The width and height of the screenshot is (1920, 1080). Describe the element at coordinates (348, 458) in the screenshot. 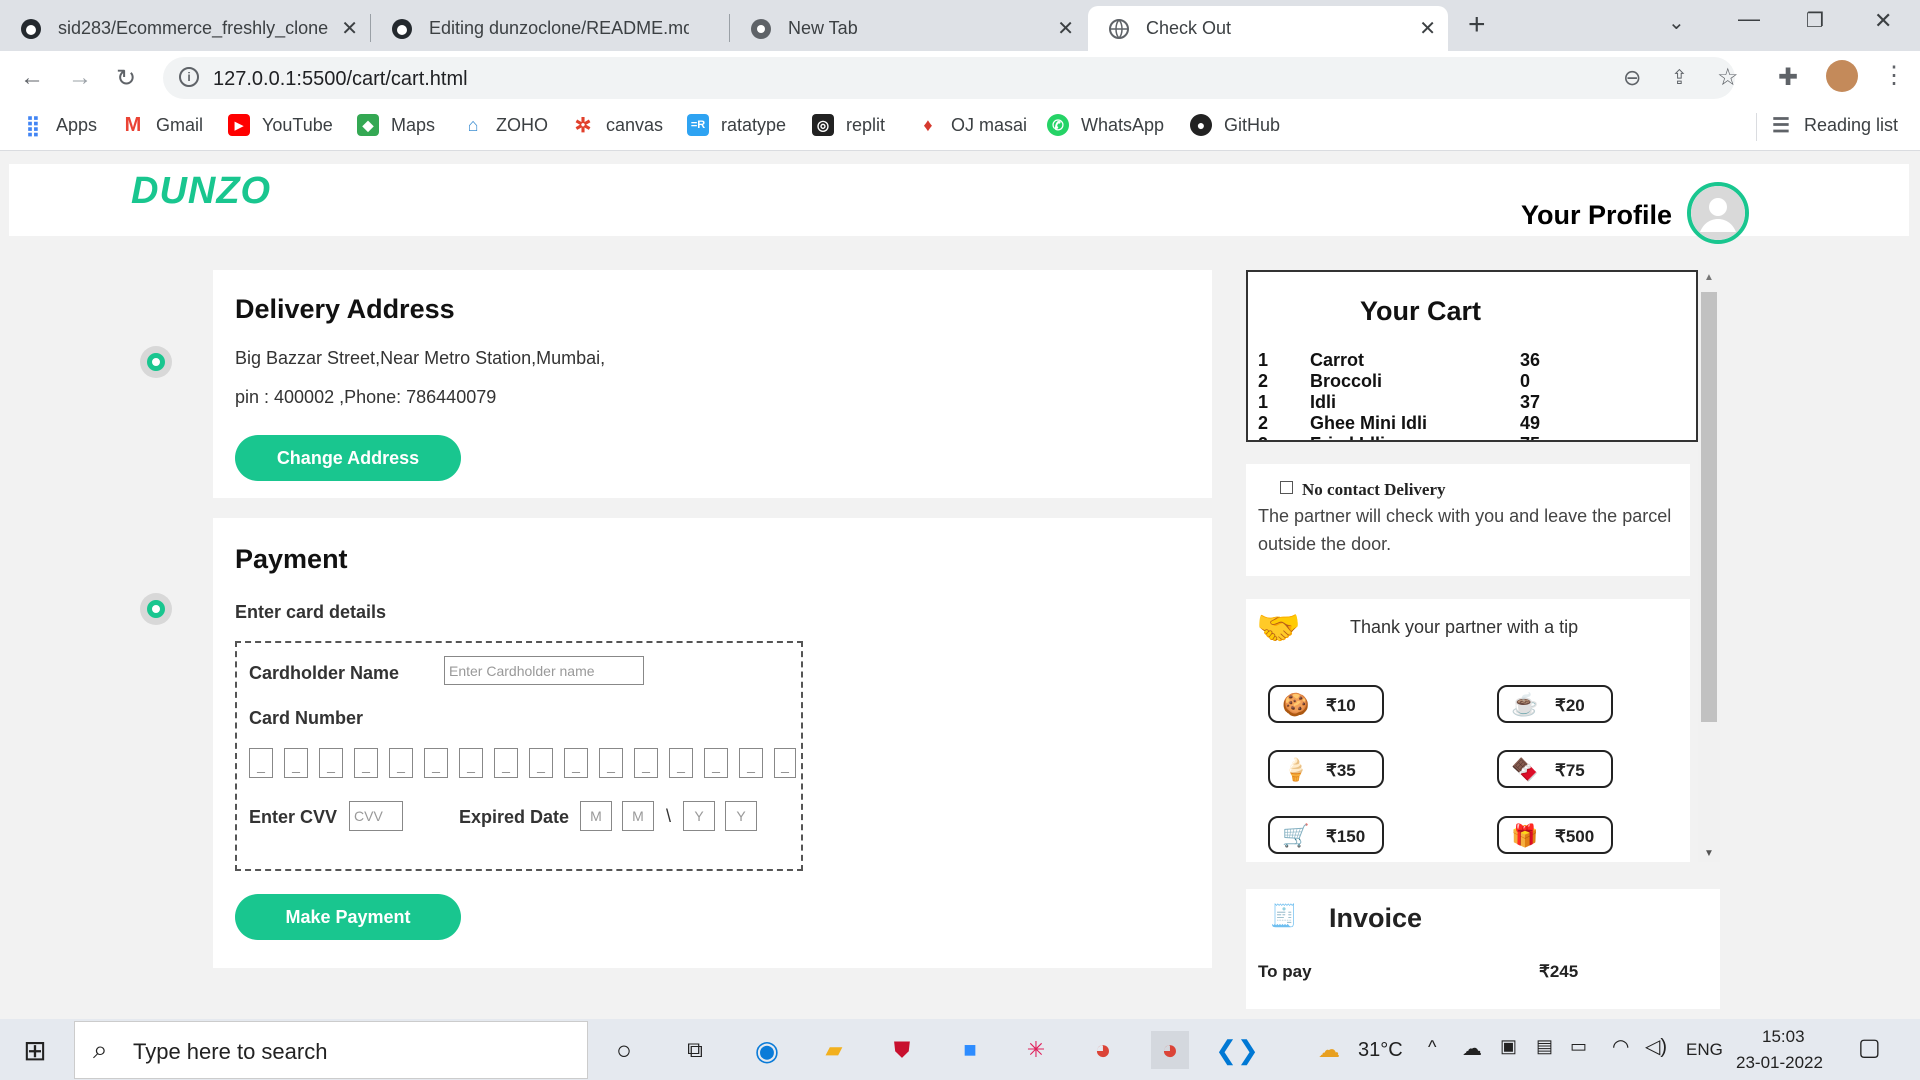

I see `change-address-button: Change Address` at that location.